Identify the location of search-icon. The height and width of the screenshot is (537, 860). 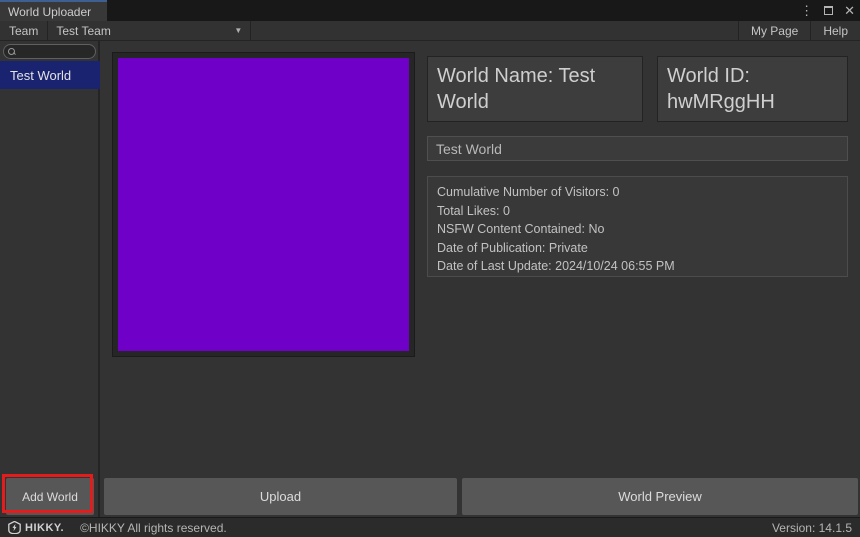
(11, 51).